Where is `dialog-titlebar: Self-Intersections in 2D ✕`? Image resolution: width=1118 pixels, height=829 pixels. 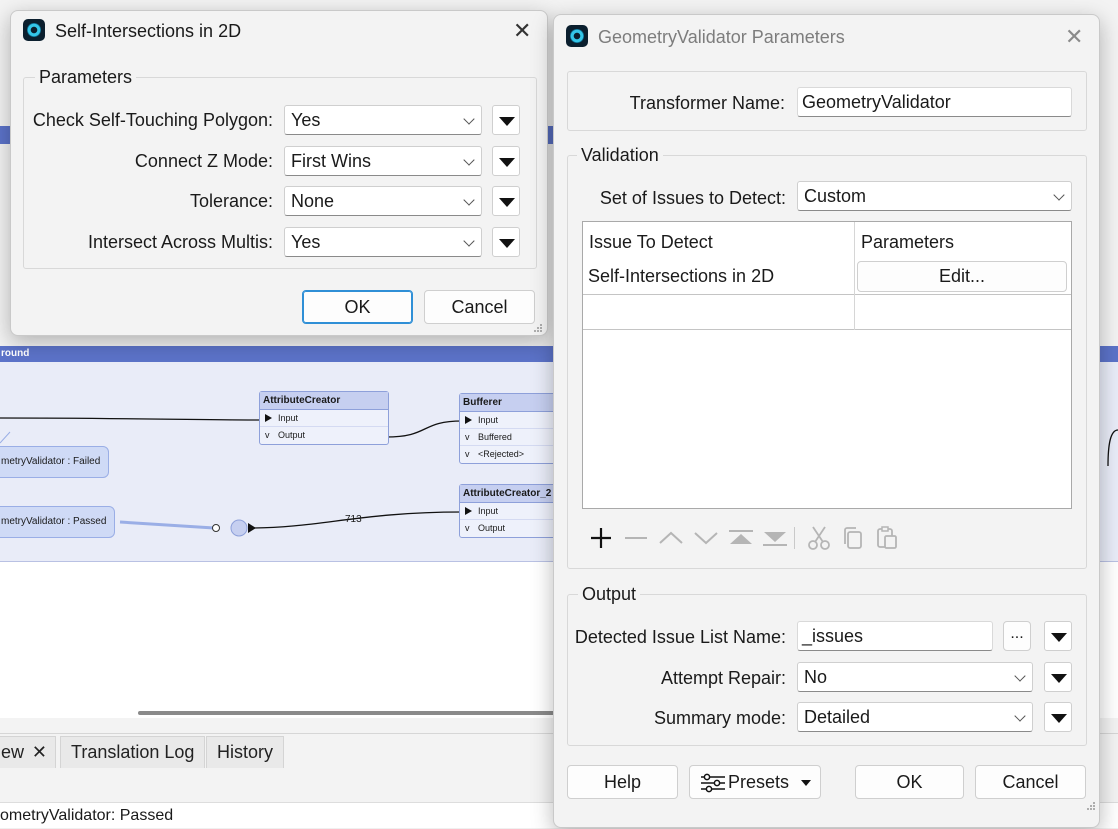
dialog-titlebar: Self-Intersections in 2D ✕ is located at coordinates (279, 32).